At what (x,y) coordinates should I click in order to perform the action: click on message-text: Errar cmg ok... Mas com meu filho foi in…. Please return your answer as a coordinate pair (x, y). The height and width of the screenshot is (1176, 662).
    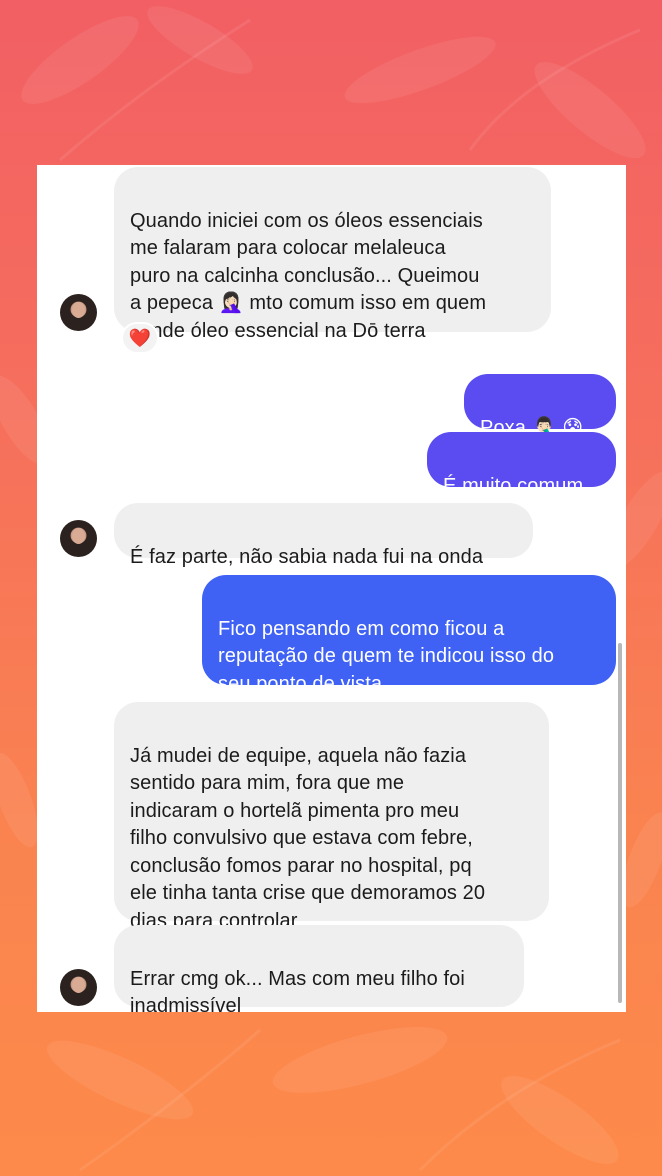
    Looking at the image, I should click on (297, 990).